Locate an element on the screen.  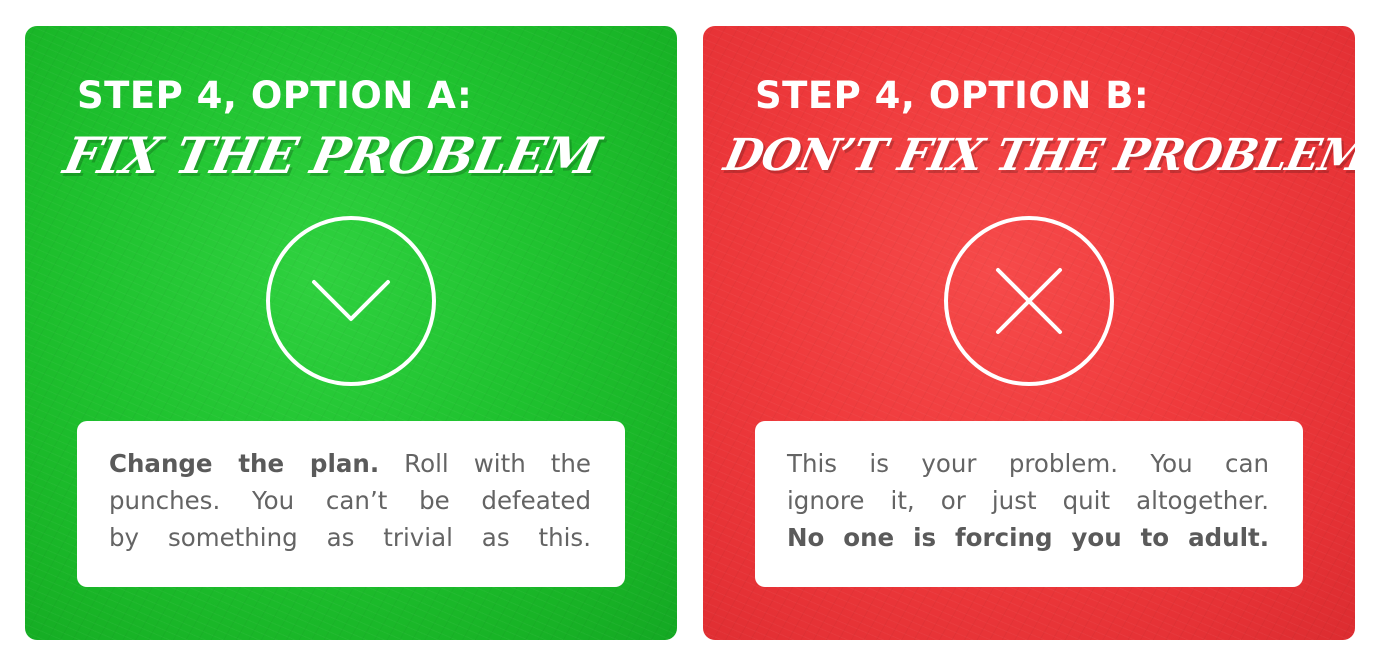
option-a-message-bold: Change the plan. is located at coordinates (244, 463).